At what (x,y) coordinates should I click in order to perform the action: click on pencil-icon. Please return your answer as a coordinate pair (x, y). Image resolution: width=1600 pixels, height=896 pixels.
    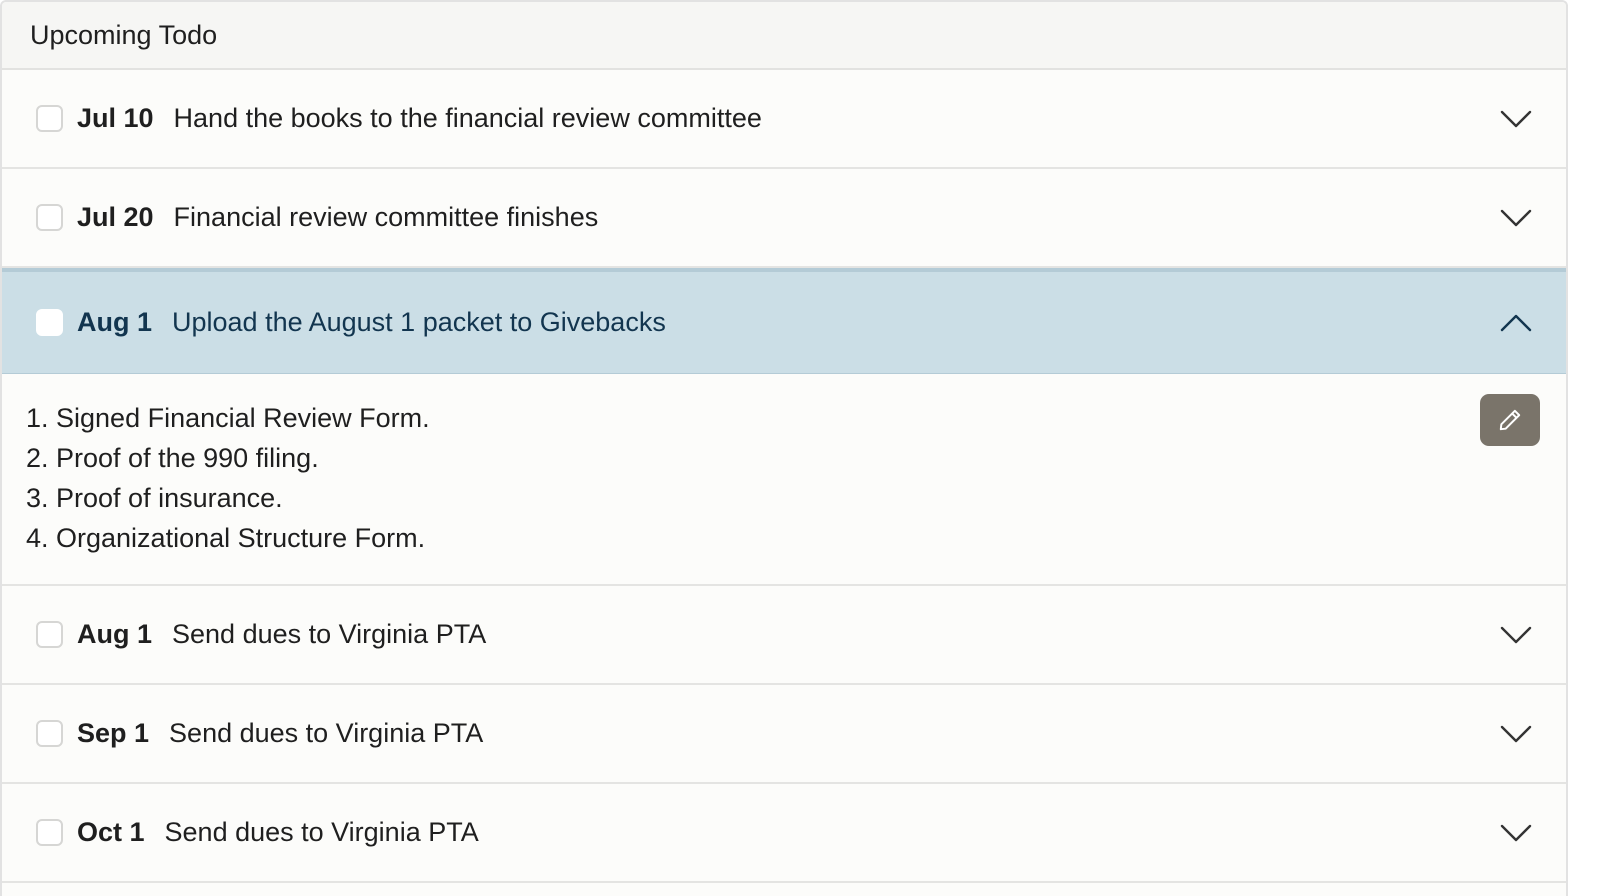
    Looking at the image, I should click on (1510, 420).